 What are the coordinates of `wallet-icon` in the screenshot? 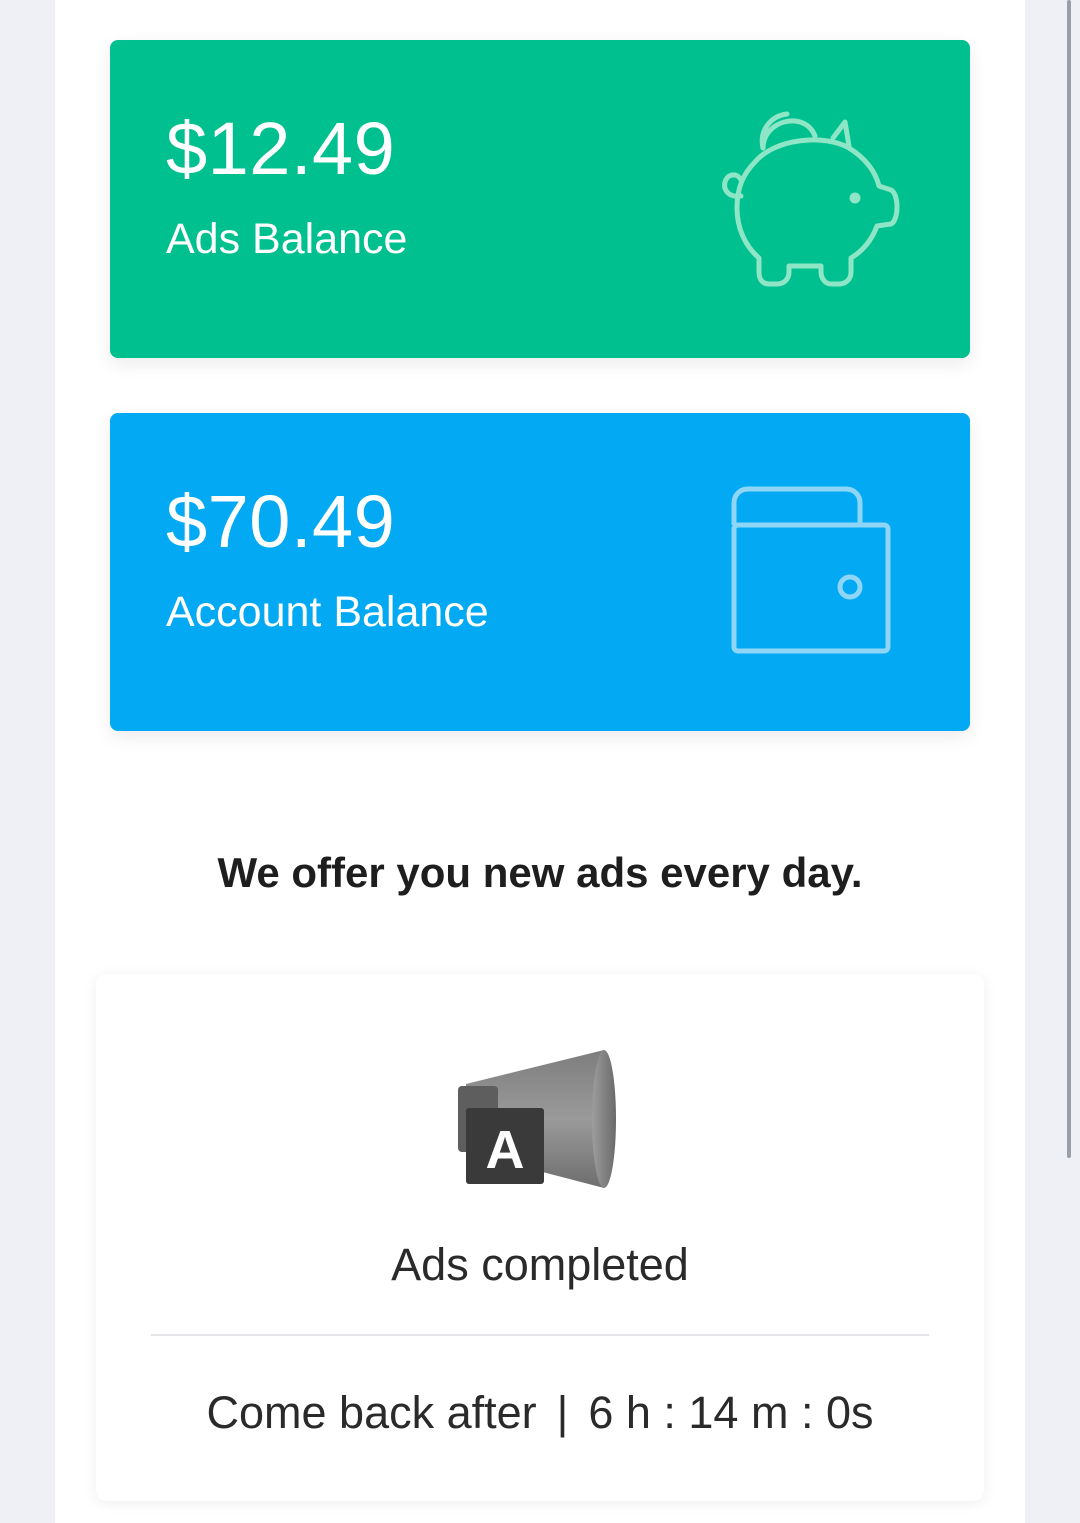 It's located at (812, 573).